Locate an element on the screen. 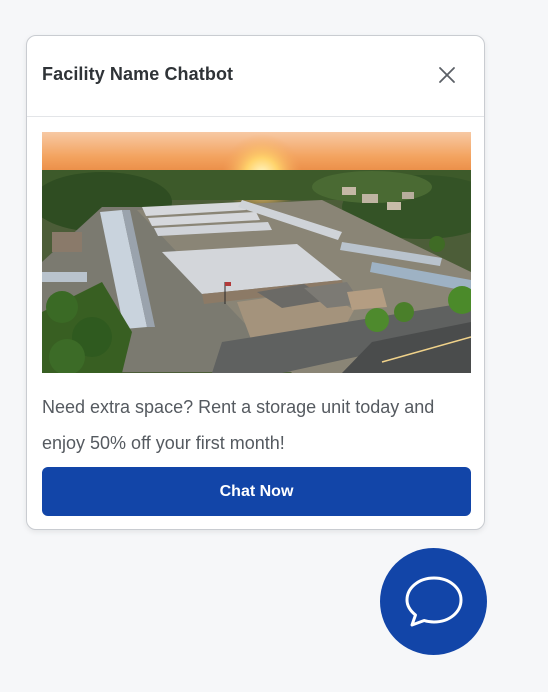 This screenshot has width=548, height=692. chat-launcher-button is located at coordinates (433, 601).